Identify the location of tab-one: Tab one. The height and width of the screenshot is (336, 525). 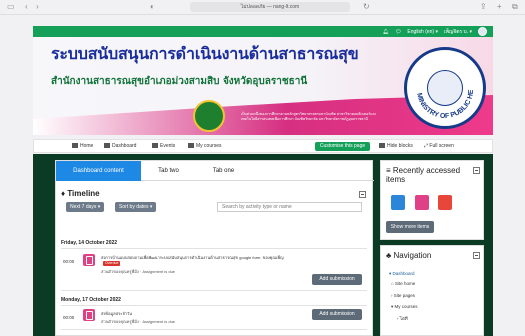
(223, 171).